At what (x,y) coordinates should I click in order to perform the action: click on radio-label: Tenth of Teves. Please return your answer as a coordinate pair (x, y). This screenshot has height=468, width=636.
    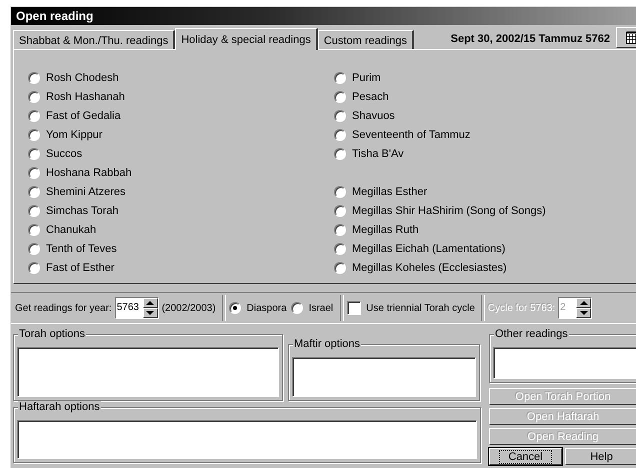
    Looking at the image, I should click on (81, 248).